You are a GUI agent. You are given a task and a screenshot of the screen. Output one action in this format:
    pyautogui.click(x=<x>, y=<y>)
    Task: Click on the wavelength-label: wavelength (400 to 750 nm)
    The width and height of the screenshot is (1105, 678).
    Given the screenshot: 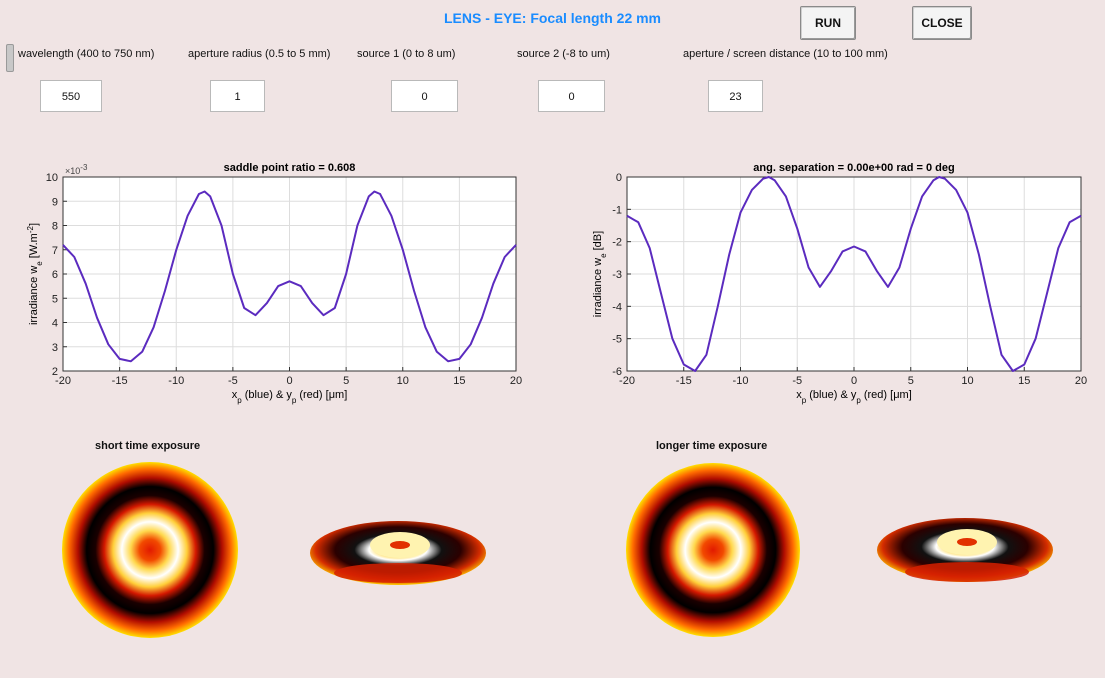 What is the action you would take?
    pyautogui.click(x=86, y=54)
    